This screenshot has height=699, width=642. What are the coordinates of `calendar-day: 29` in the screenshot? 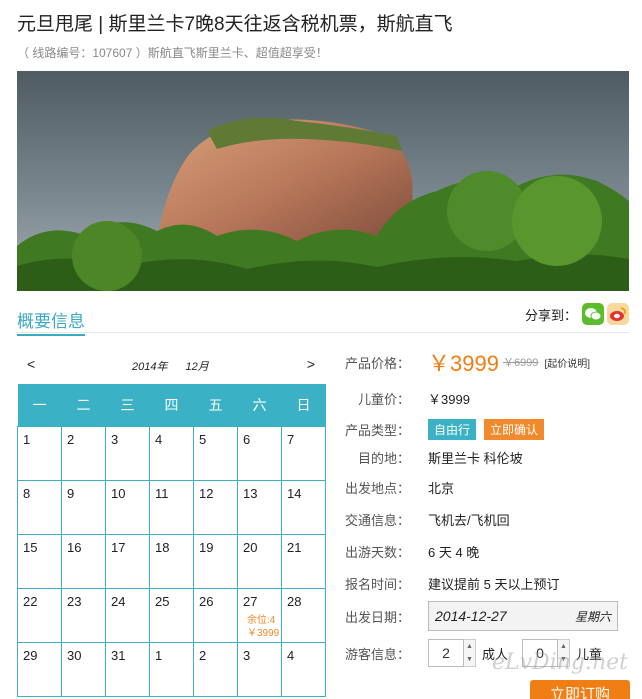 It's located at (39, 669).